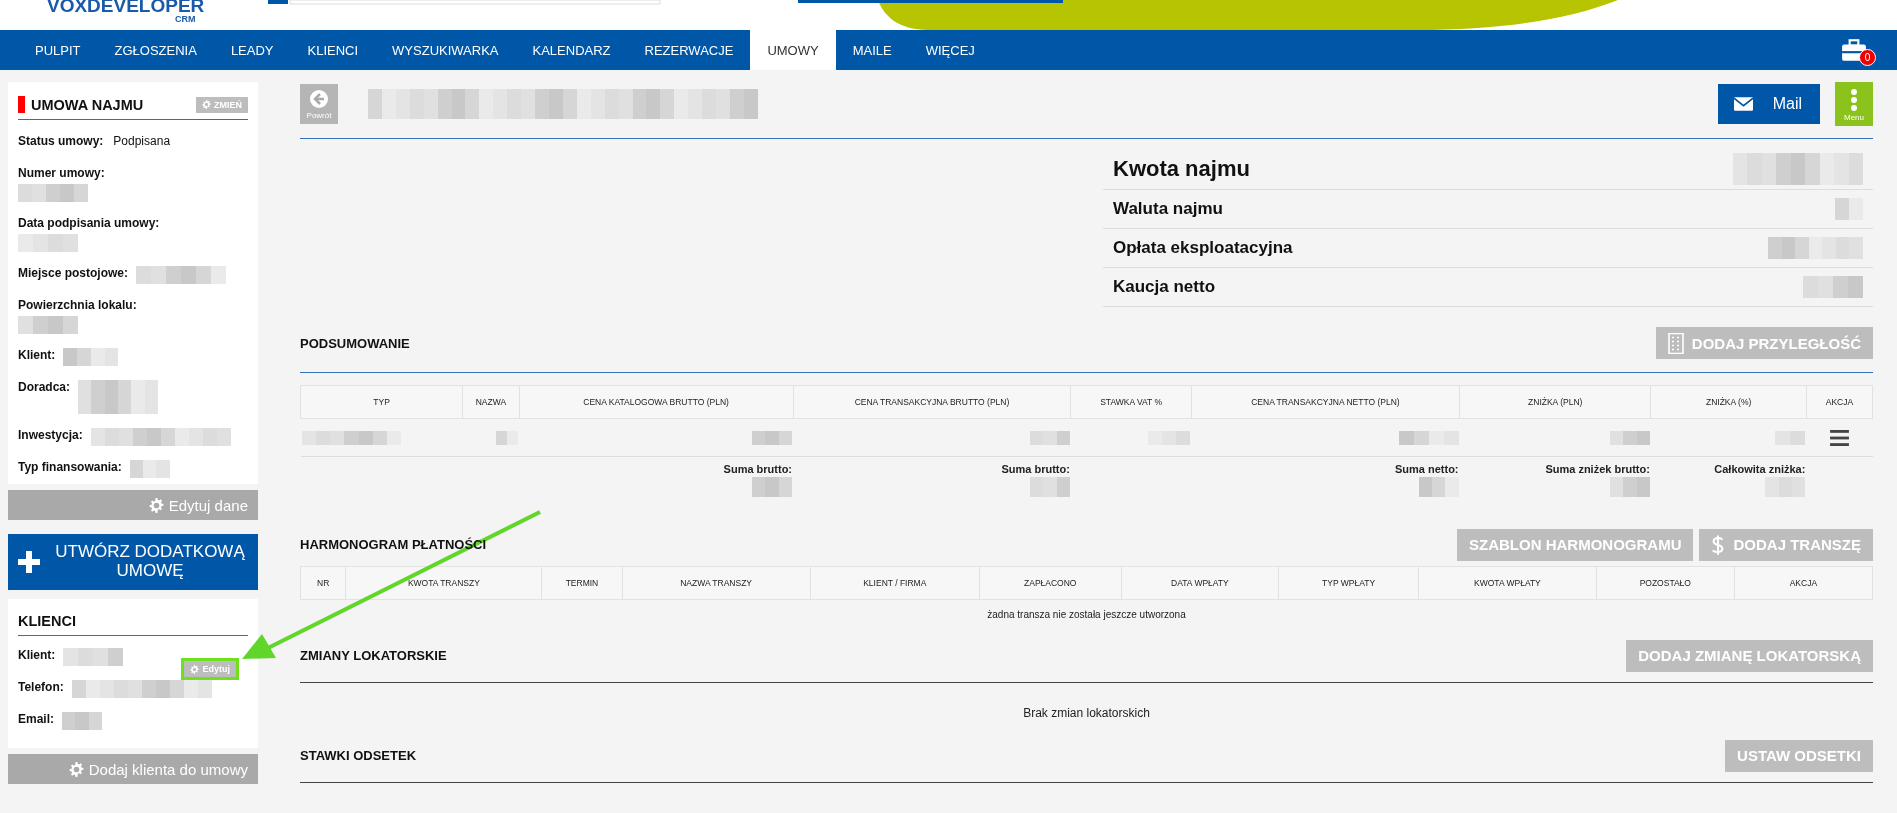  Describe the element at coordinates (89, 223) in the screenshot. I see `field-label: Data podpisania umowy:` at that location.